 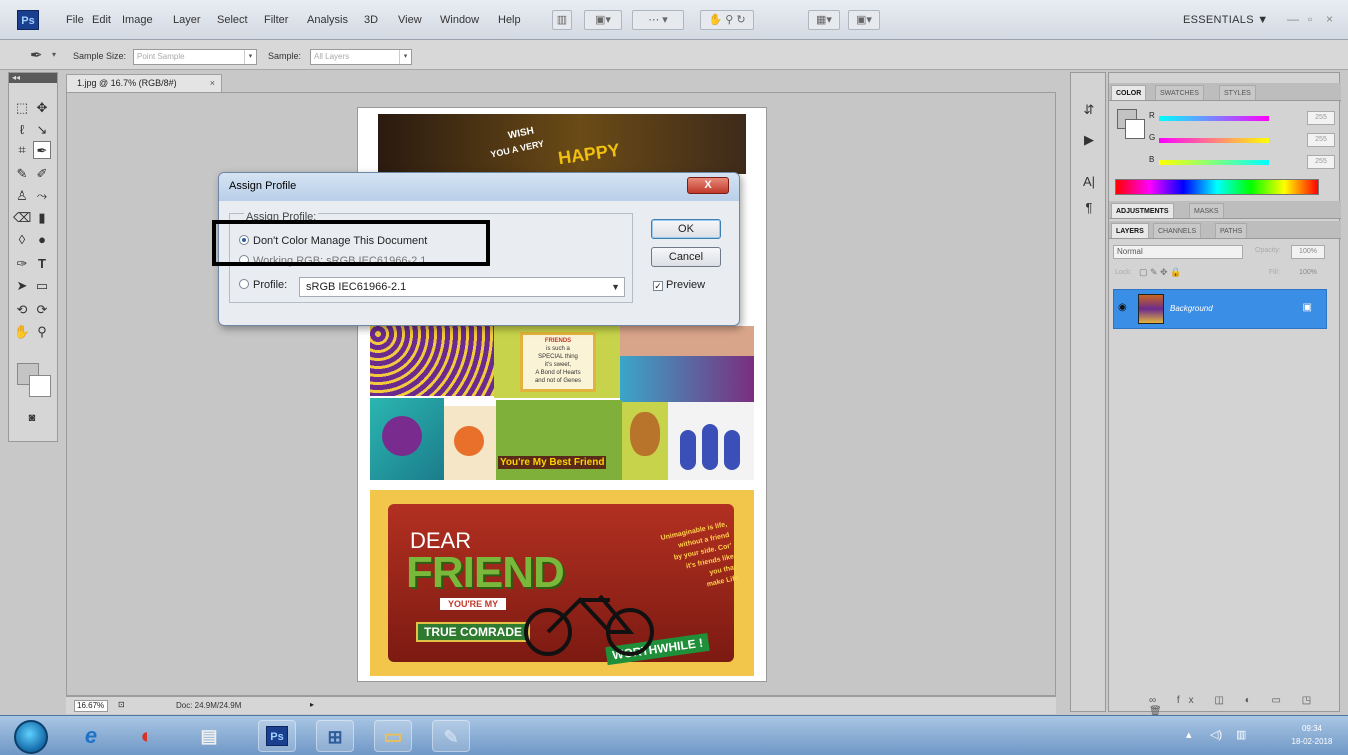 What do you see at coordinates (1308, 252) in the screenshot?
I see `opacity-field: 100%` at bounding box center [1308, 252].